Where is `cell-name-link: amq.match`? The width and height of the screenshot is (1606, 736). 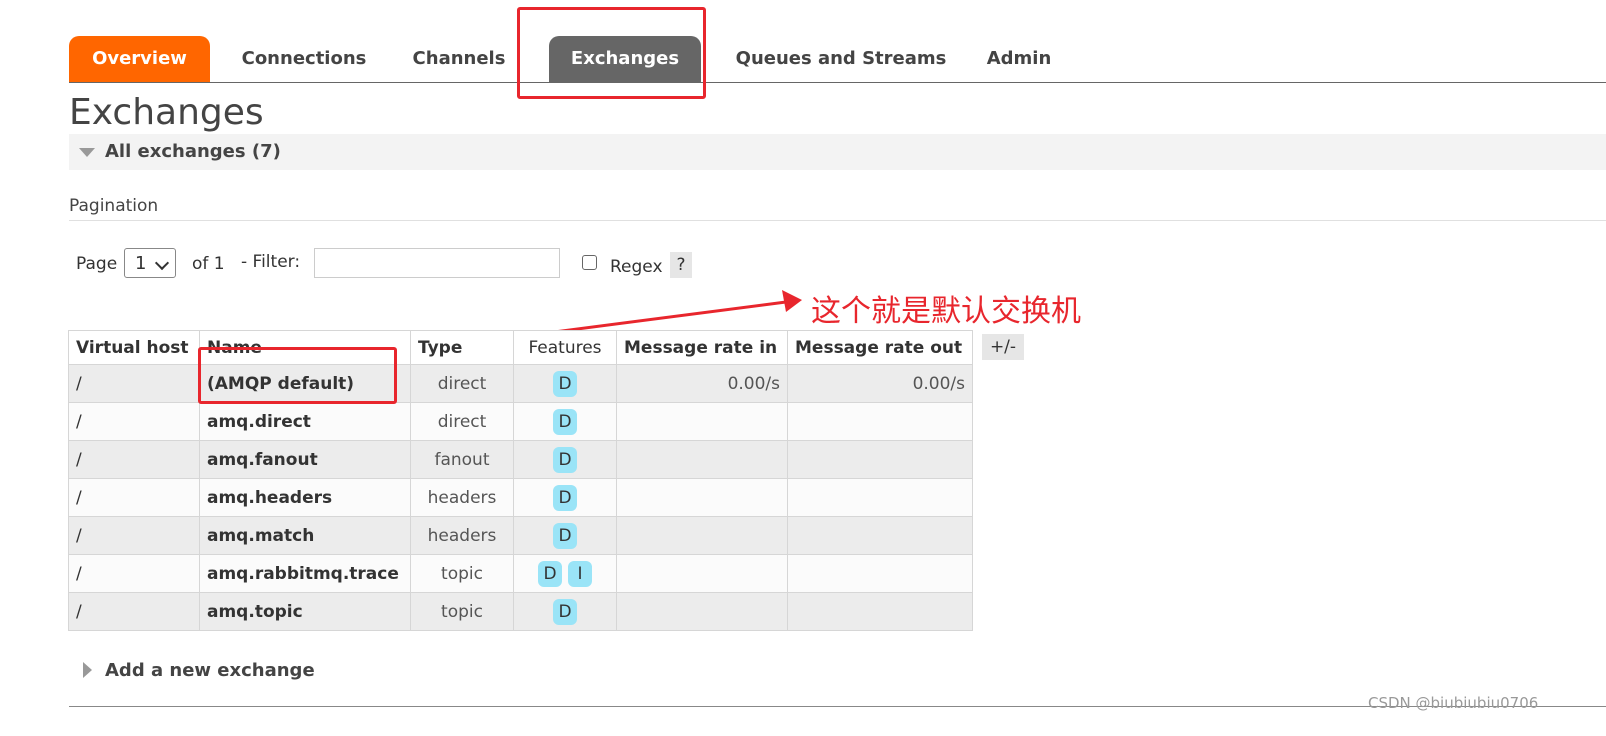 cell-name-link: amq.match is located at coordinates (305, 535).